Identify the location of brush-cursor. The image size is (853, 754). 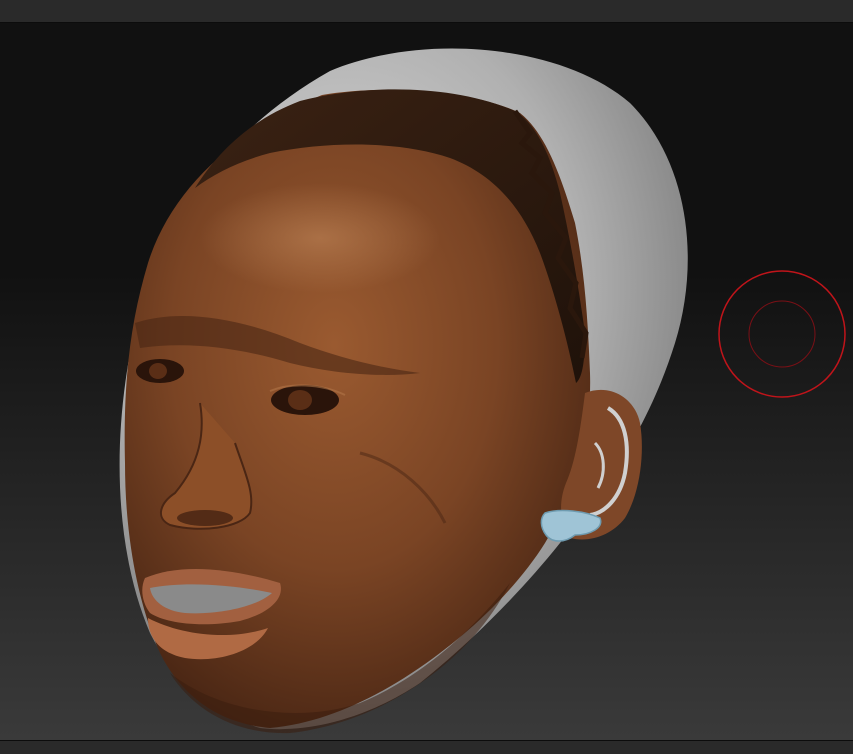
(782, 334).